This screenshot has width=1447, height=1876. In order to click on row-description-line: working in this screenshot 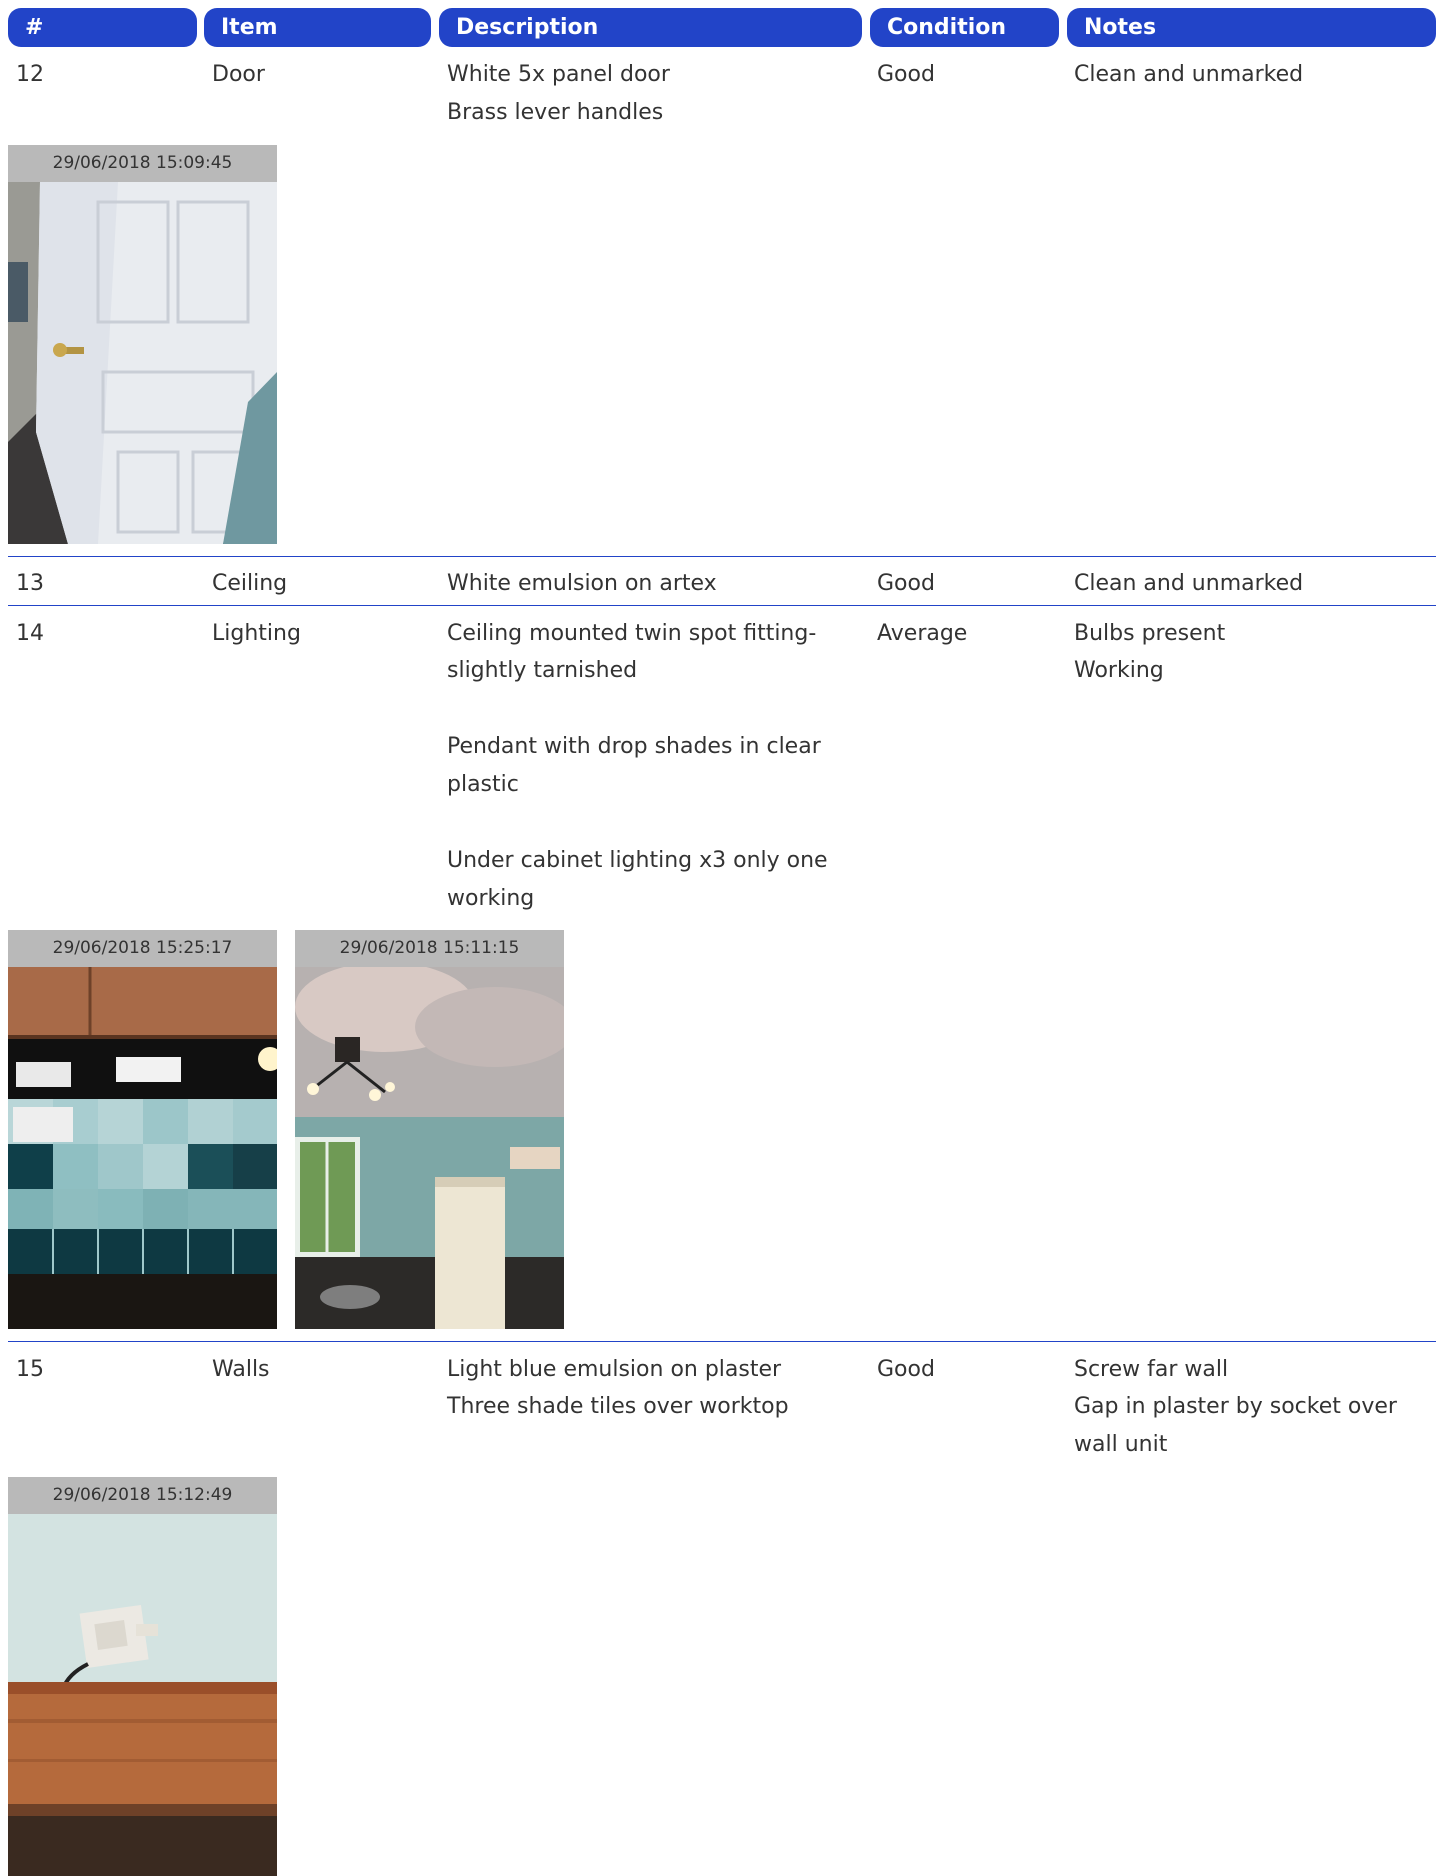, I will do `click(491, 898)`.